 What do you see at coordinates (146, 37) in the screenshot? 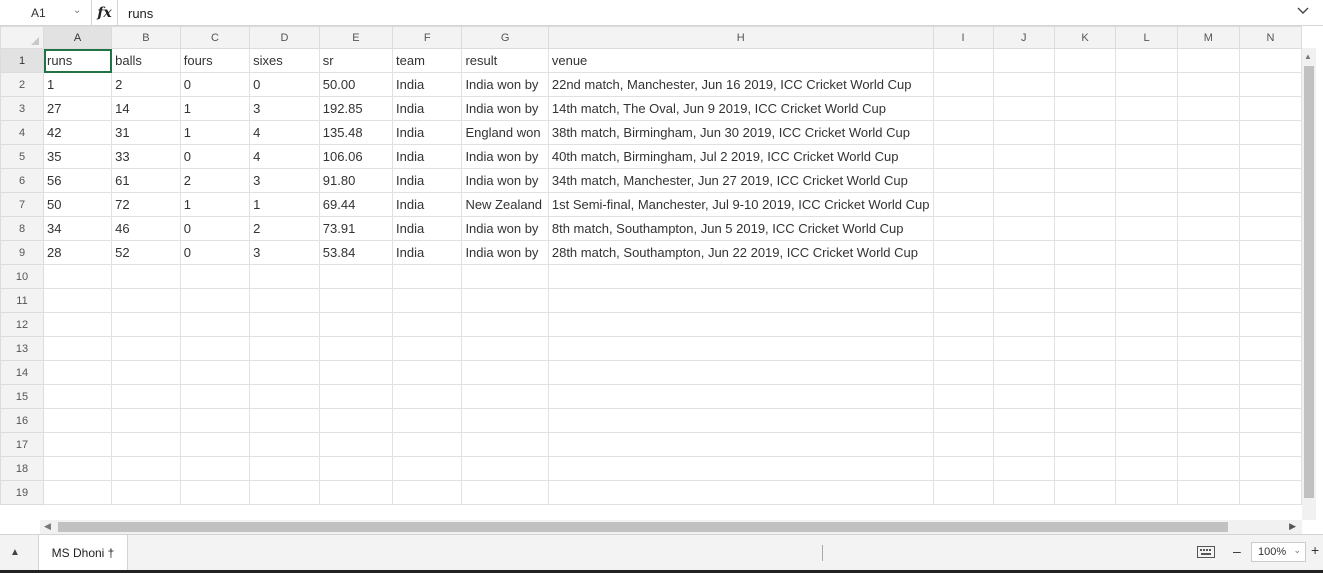
I see `column-header: B` at bounding box center [146, 37].